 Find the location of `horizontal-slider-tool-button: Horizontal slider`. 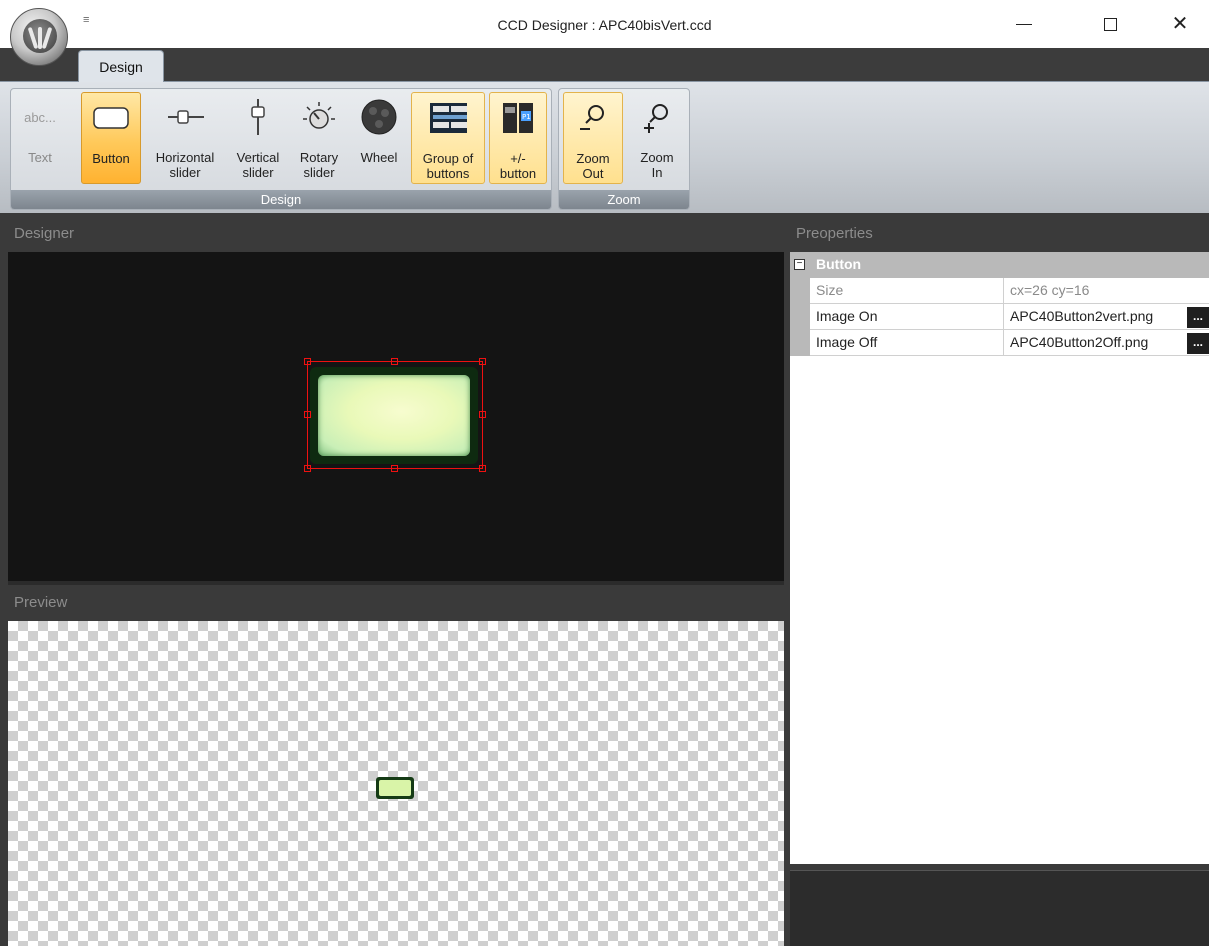

horizontal-slider-tool-button: Horizontal slider is located at coordinates (185, 138).